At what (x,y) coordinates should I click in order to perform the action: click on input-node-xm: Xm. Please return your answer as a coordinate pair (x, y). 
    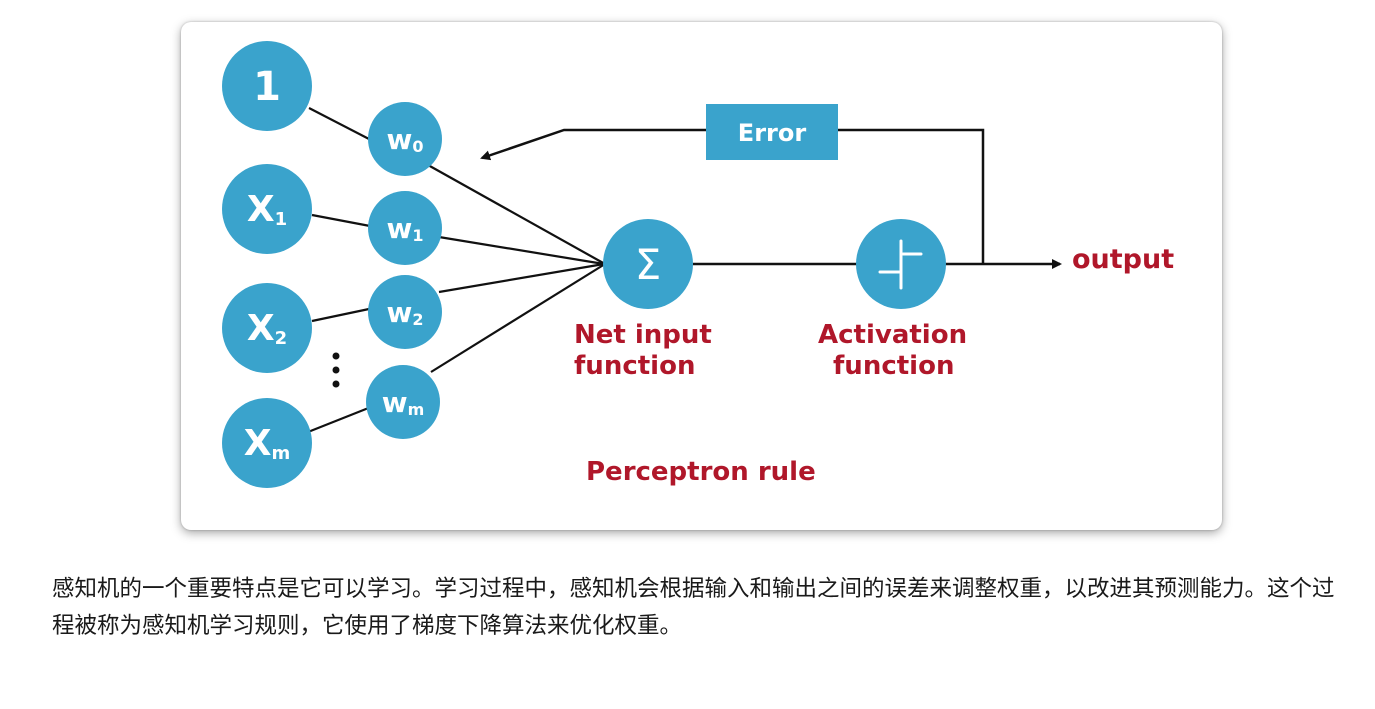
    Looking at the image, I should click on (267, 443).